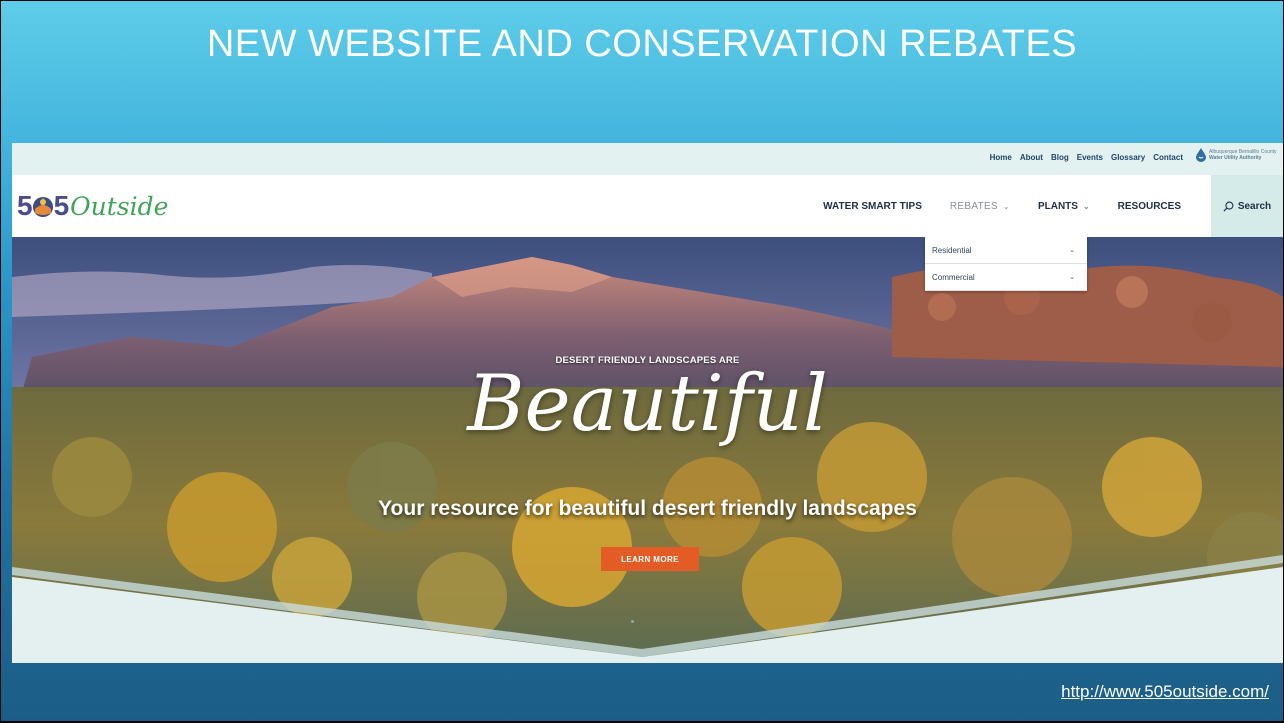 Image resolution: width=1284 pixels, height=723 pixels. I want to click on dropdown-item-label: Commercial, so click(953, 277).